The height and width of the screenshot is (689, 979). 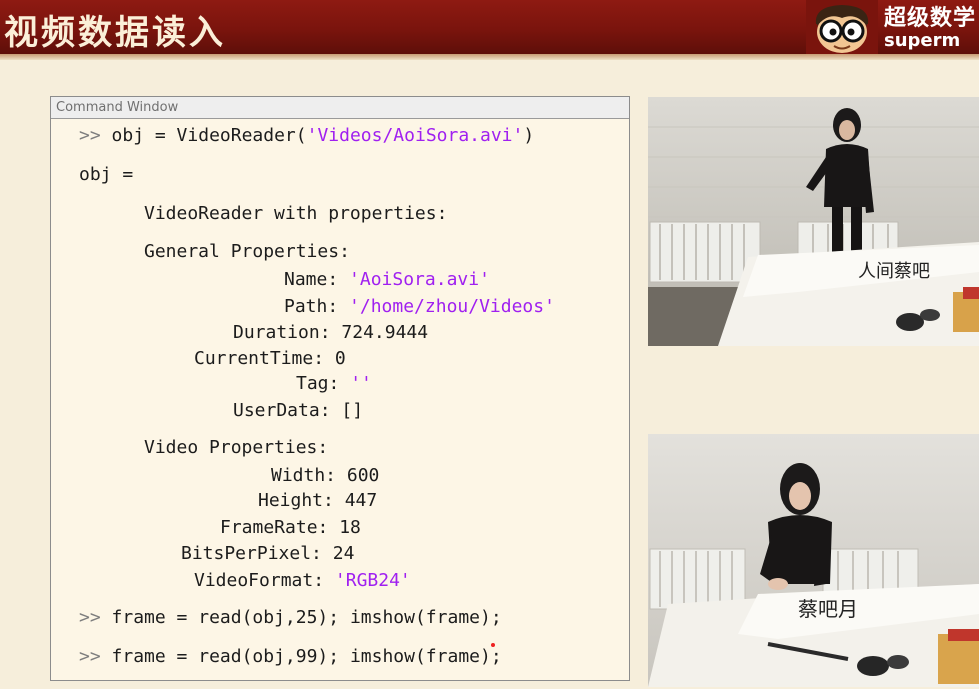 What do you see at coordinates (296, 500) in the screenshot?
I see `property-key: Height:` at bounding box center [296, 500].